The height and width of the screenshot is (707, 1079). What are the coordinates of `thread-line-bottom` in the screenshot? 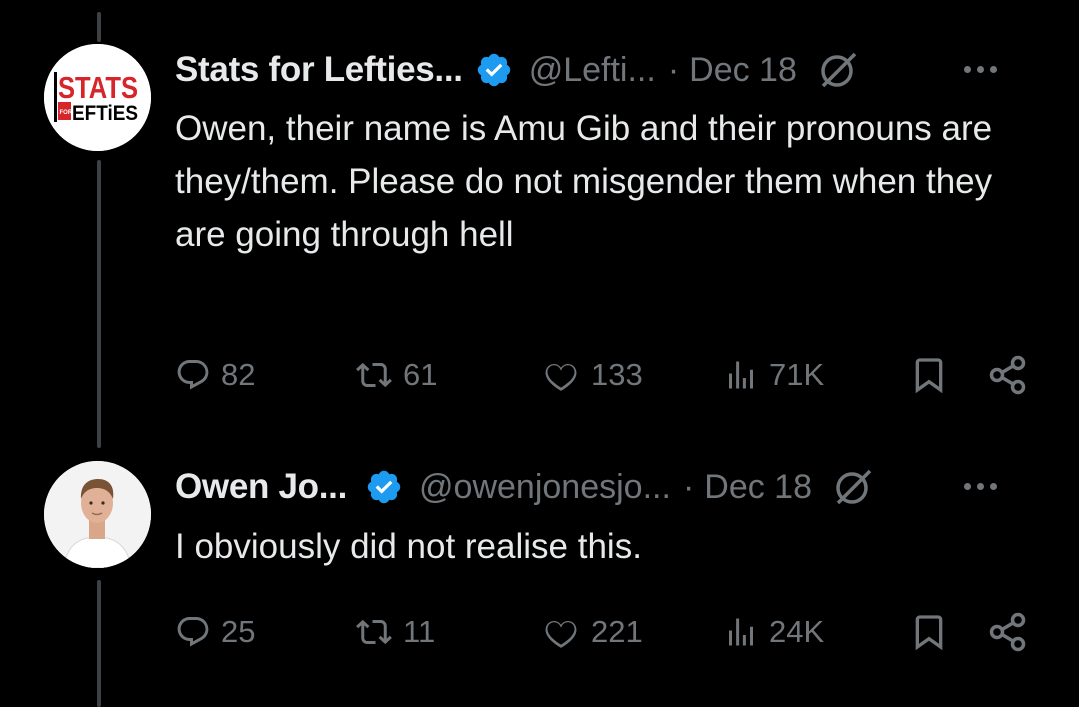 It's located at (99, 643).